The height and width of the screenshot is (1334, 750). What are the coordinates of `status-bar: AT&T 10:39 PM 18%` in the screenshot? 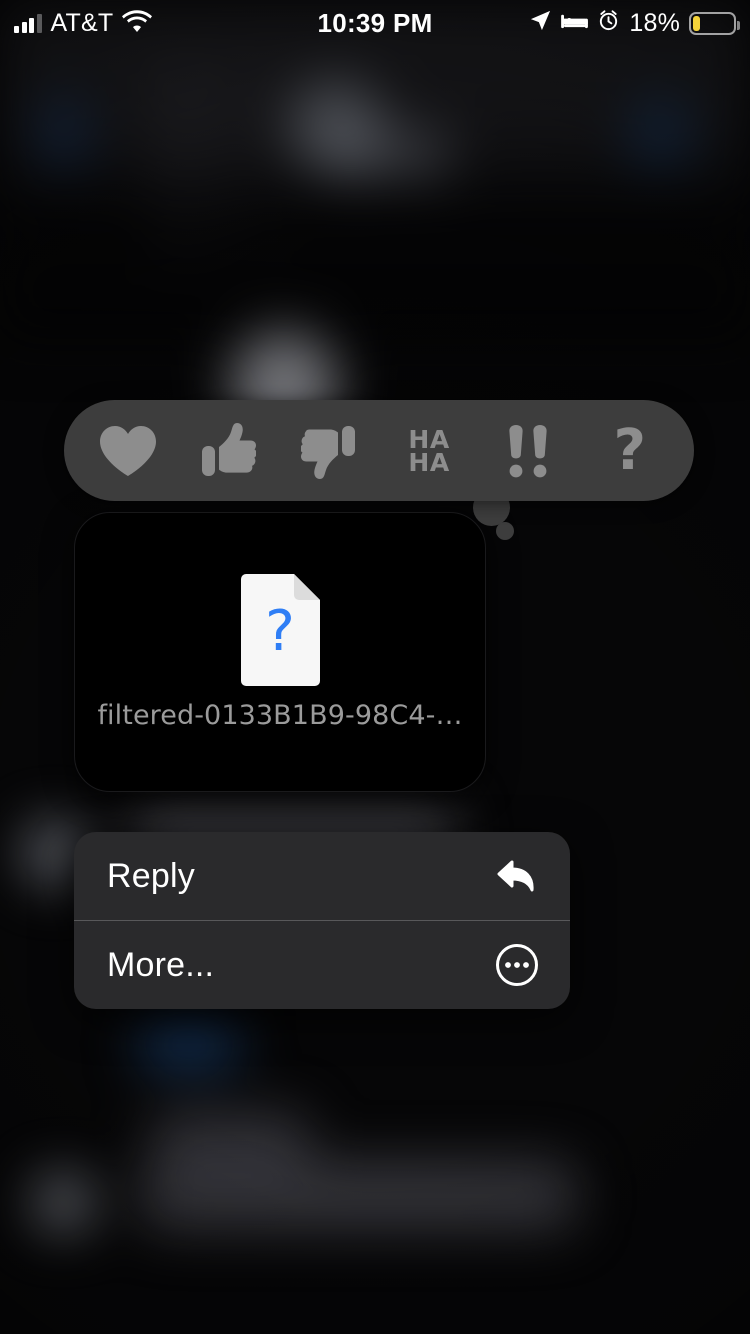 It's located at (375, 23).